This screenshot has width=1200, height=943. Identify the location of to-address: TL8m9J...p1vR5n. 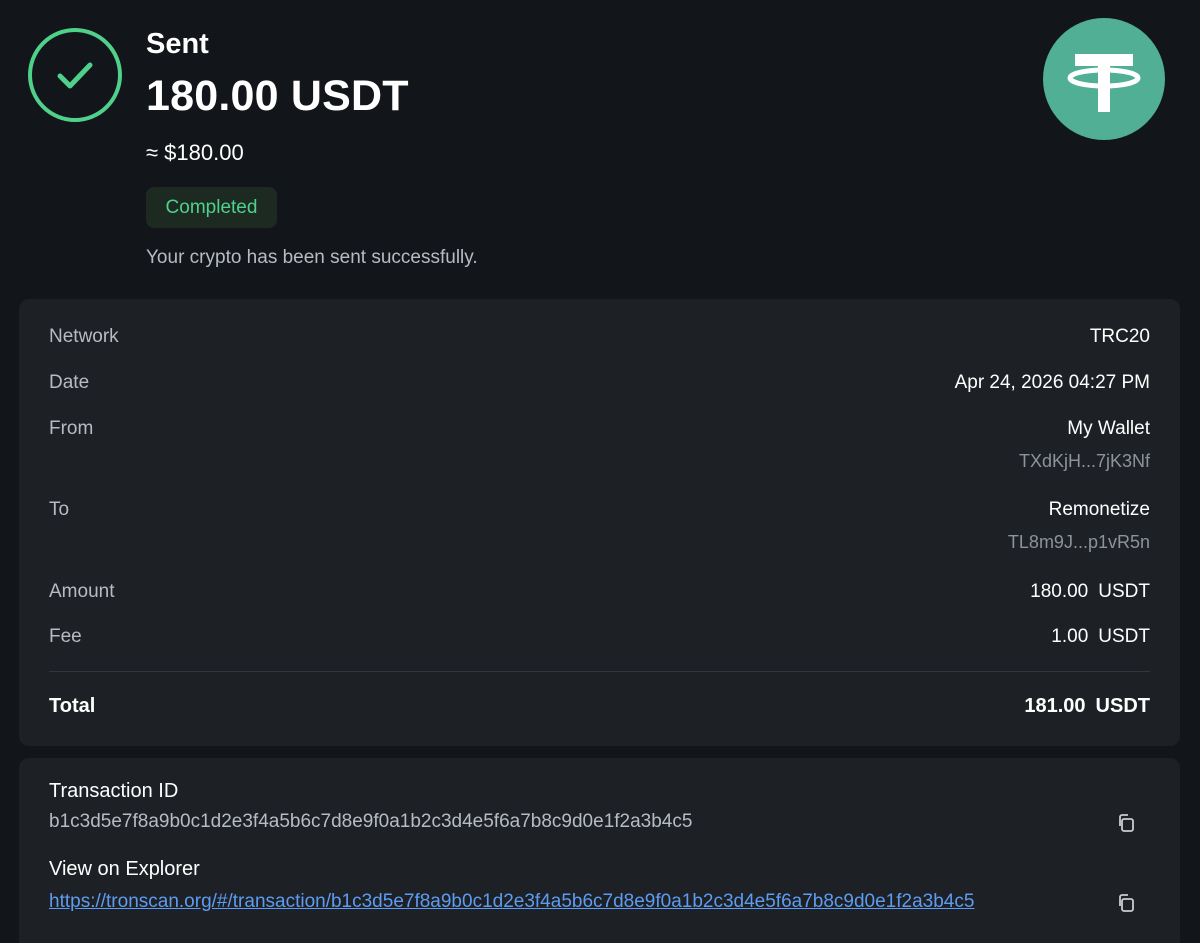
(1078, 542).